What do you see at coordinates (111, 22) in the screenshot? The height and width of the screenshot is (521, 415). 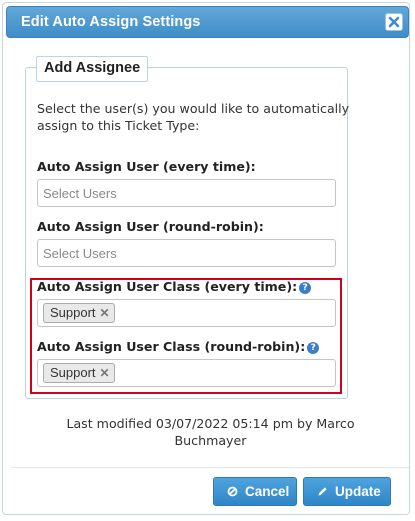 I see `dialog-title: Edit Auto Assign Settings` at bounding box center [111, 22].